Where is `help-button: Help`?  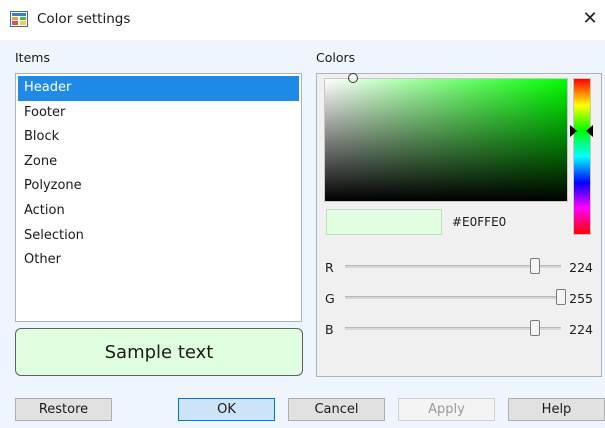
help-button: Help is located at coordinates (556, 409).